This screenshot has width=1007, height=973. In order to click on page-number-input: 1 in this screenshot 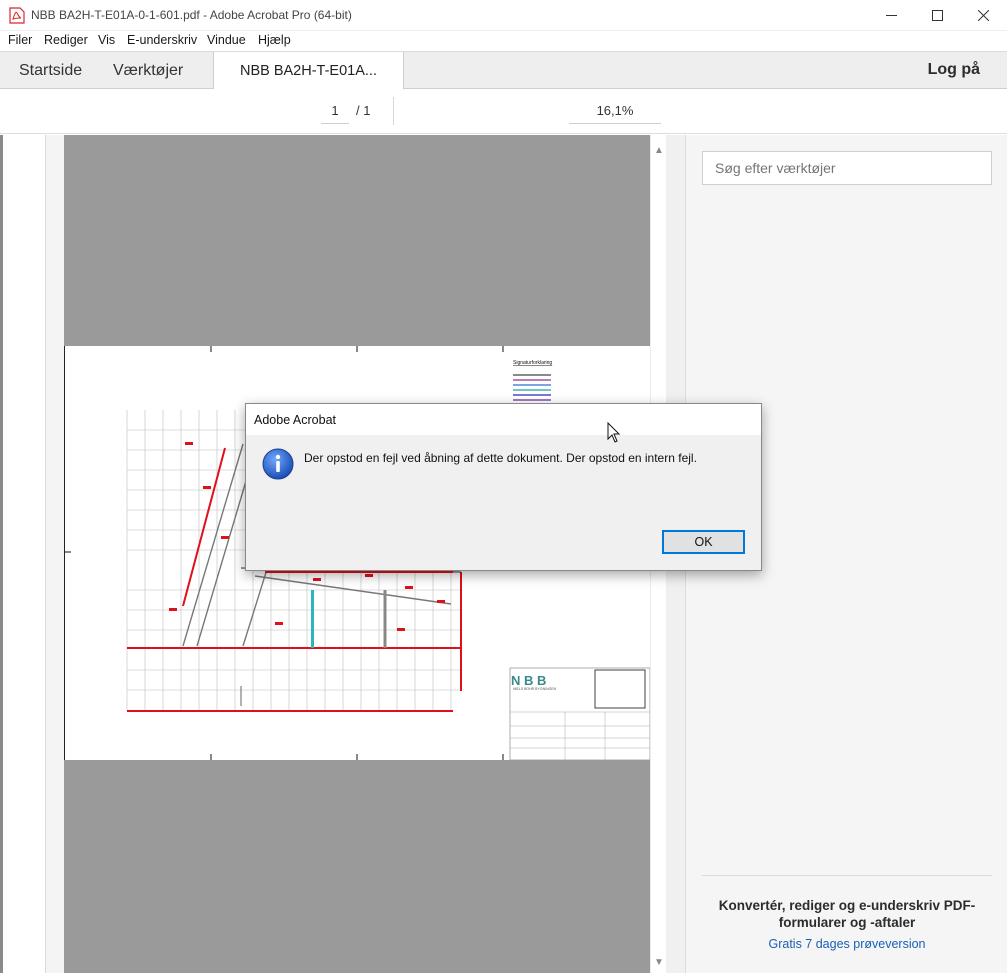, I will do `click(335, 112)`.